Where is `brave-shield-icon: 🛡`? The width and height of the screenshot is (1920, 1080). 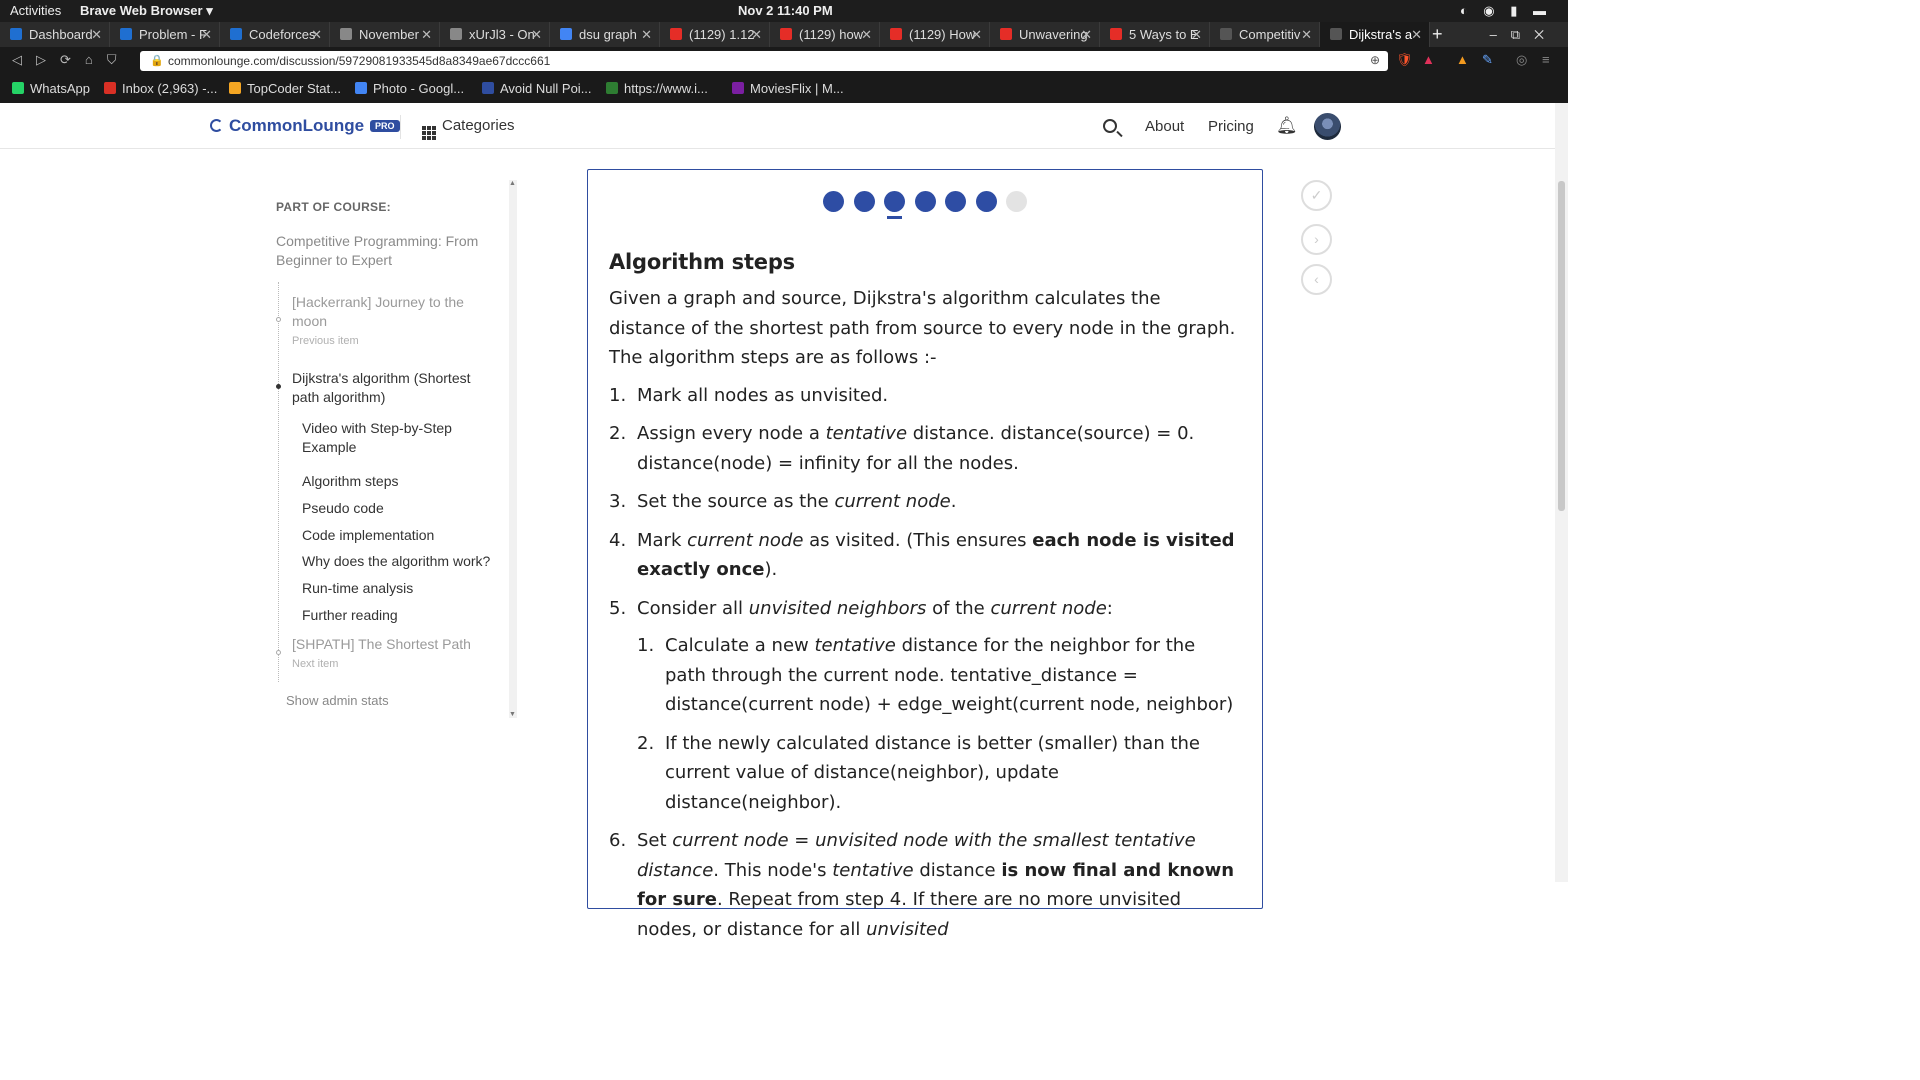
brave-shield-icon: 🛡 is located at coordinates (1404, 60).